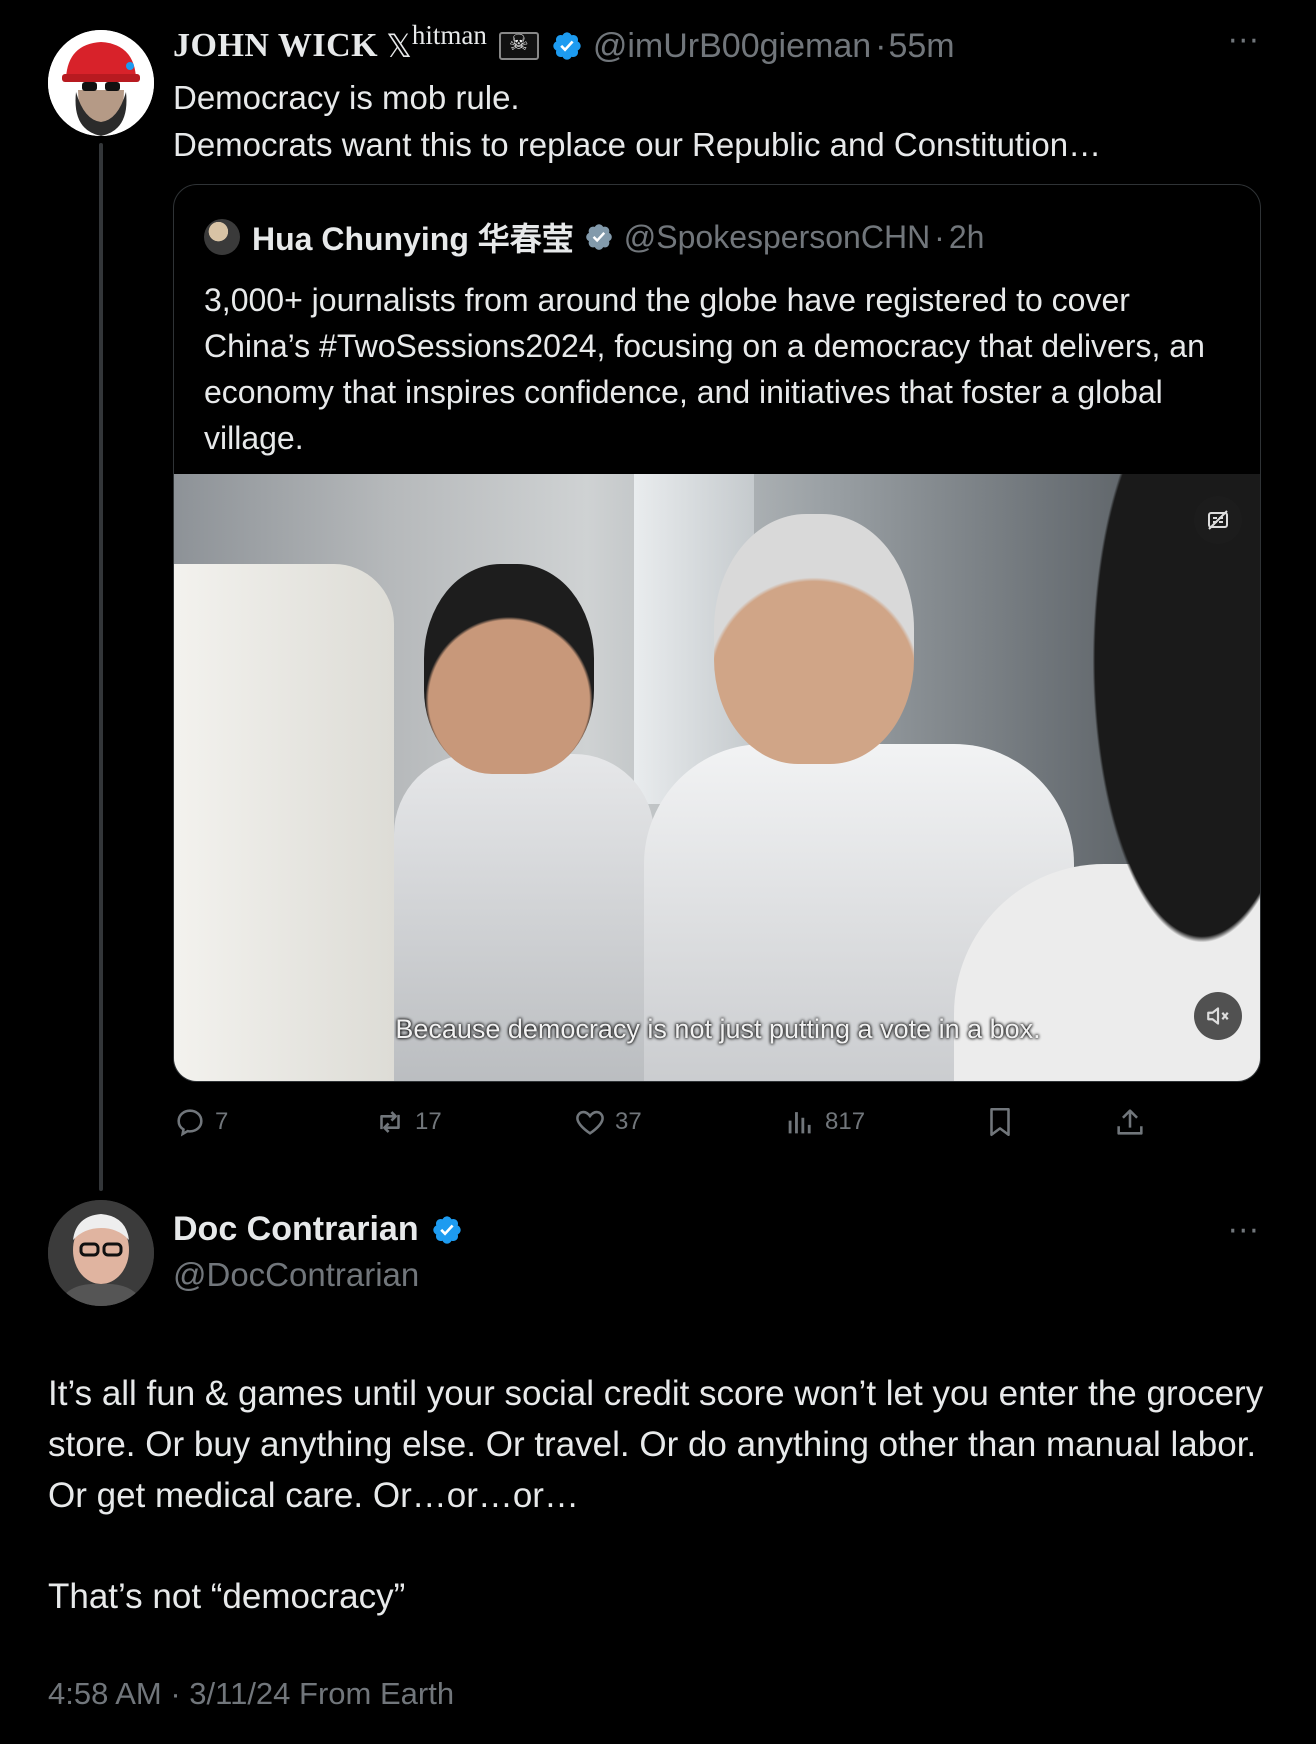  Describe the element at coordinates (1147, 777) in the screenshot. I see `video-scene-hair` at that location.